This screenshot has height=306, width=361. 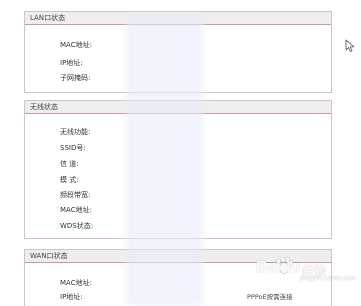 What do you see at coordinates (71, 297) in the screenshot?
I see `wan-ip-label: IP地址:` at bounding box center [71, 297].